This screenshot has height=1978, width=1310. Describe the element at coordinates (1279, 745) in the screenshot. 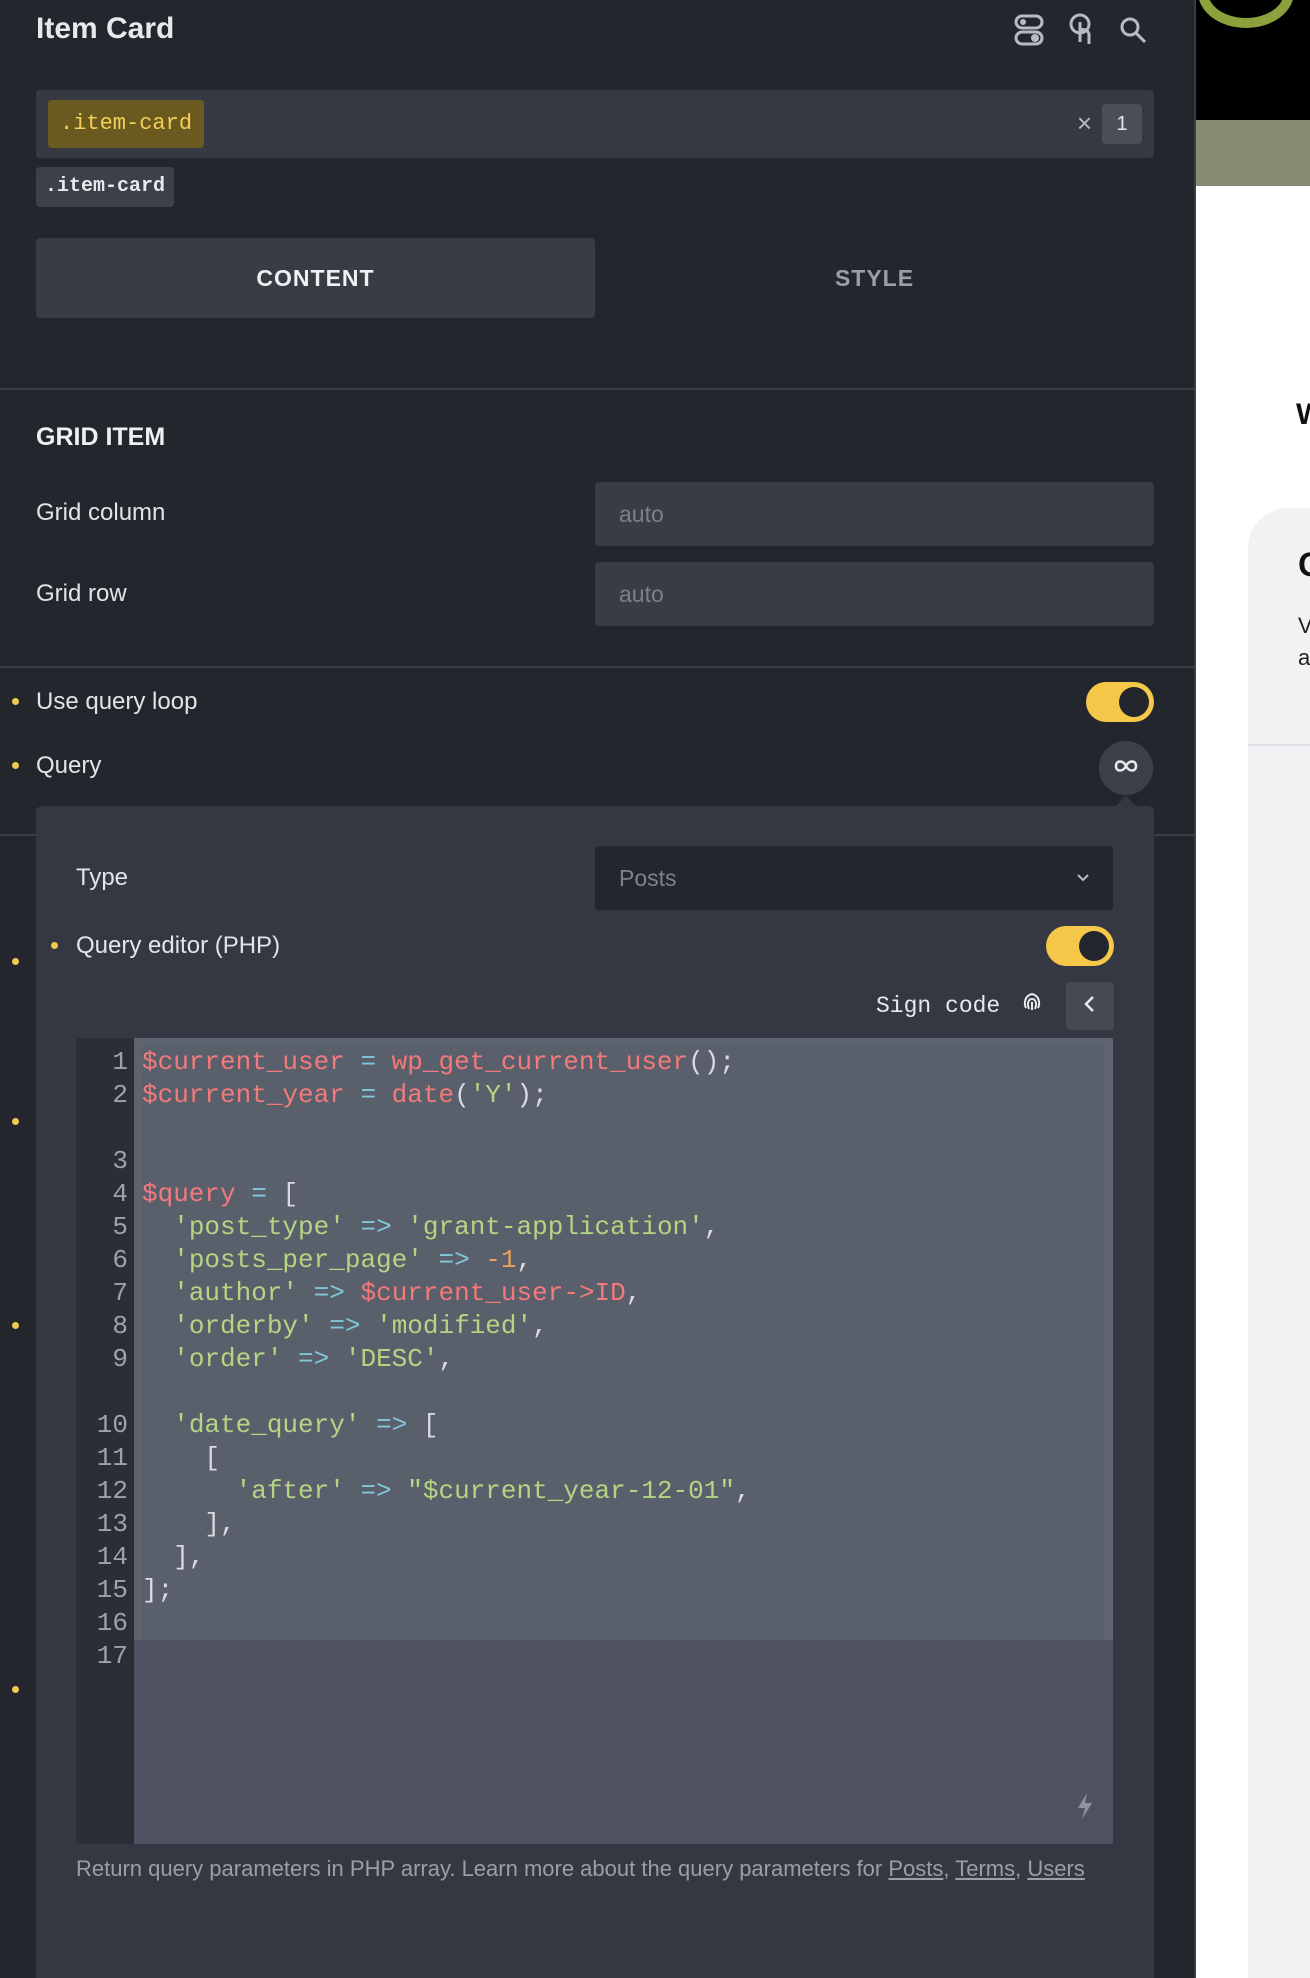

I see `preview-card-divider` at that location.